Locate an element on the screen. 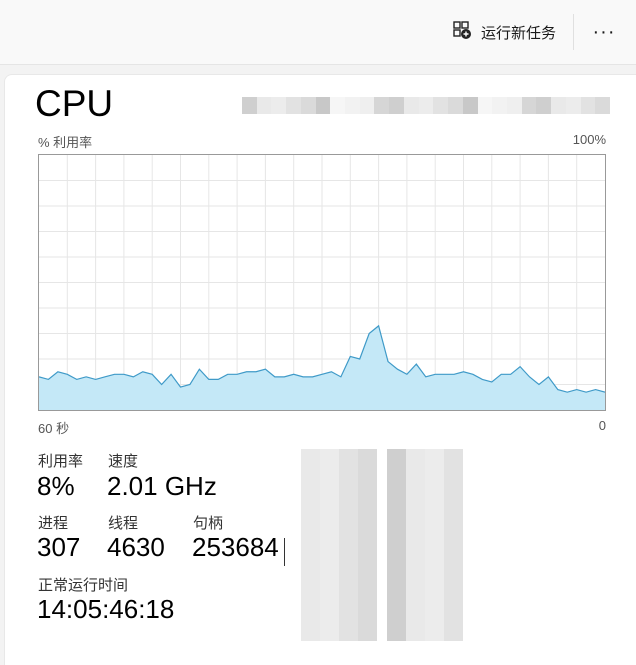 The width and height of the screenshot is (636, 665). handles-value: 253684 is located at coordinates (235, 547).